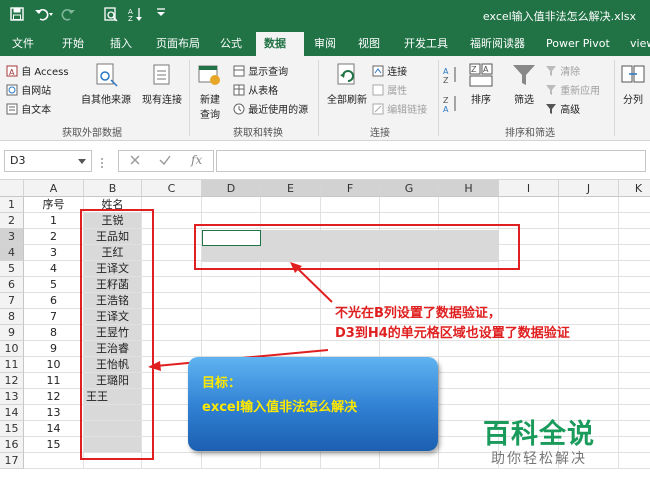 This screenshot has width=650, height=500. What do you see at coordinates (222, 383) in the screenshot?
I see `goal-title: 目标：` at bounding box center [222, 383].